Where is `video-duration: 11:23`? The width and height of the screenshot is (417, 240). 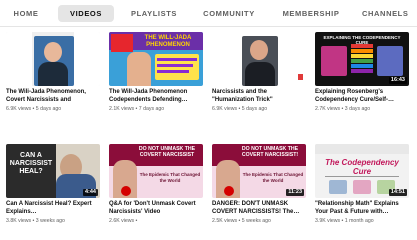
video-duration: 11:23 is located at coordinates (295, 192).